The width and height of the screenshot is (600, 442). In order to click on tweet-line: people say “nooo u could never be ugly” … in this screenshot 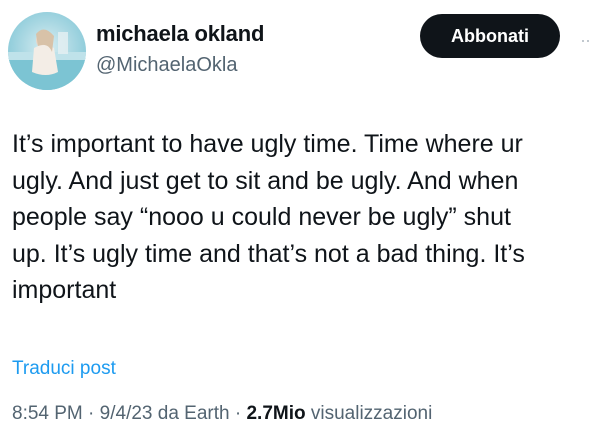, I will do `click(261, 217)`.